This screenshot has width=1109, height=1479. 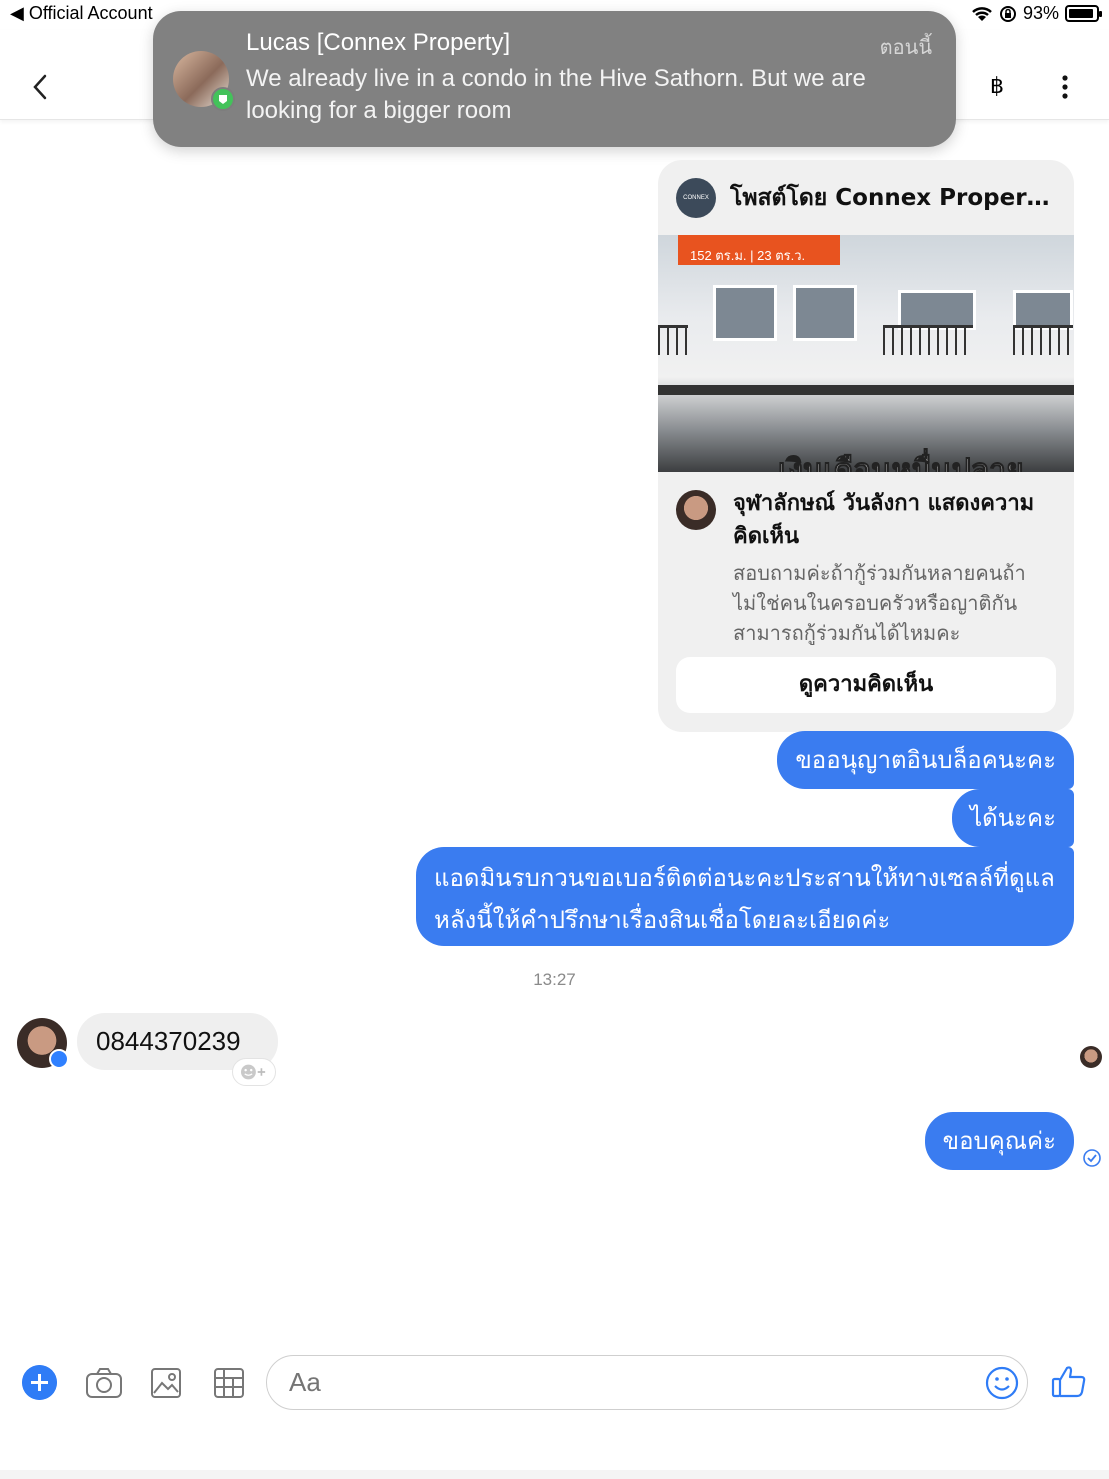 I want to click on commenter-avatar, so click(x=696, y=510).